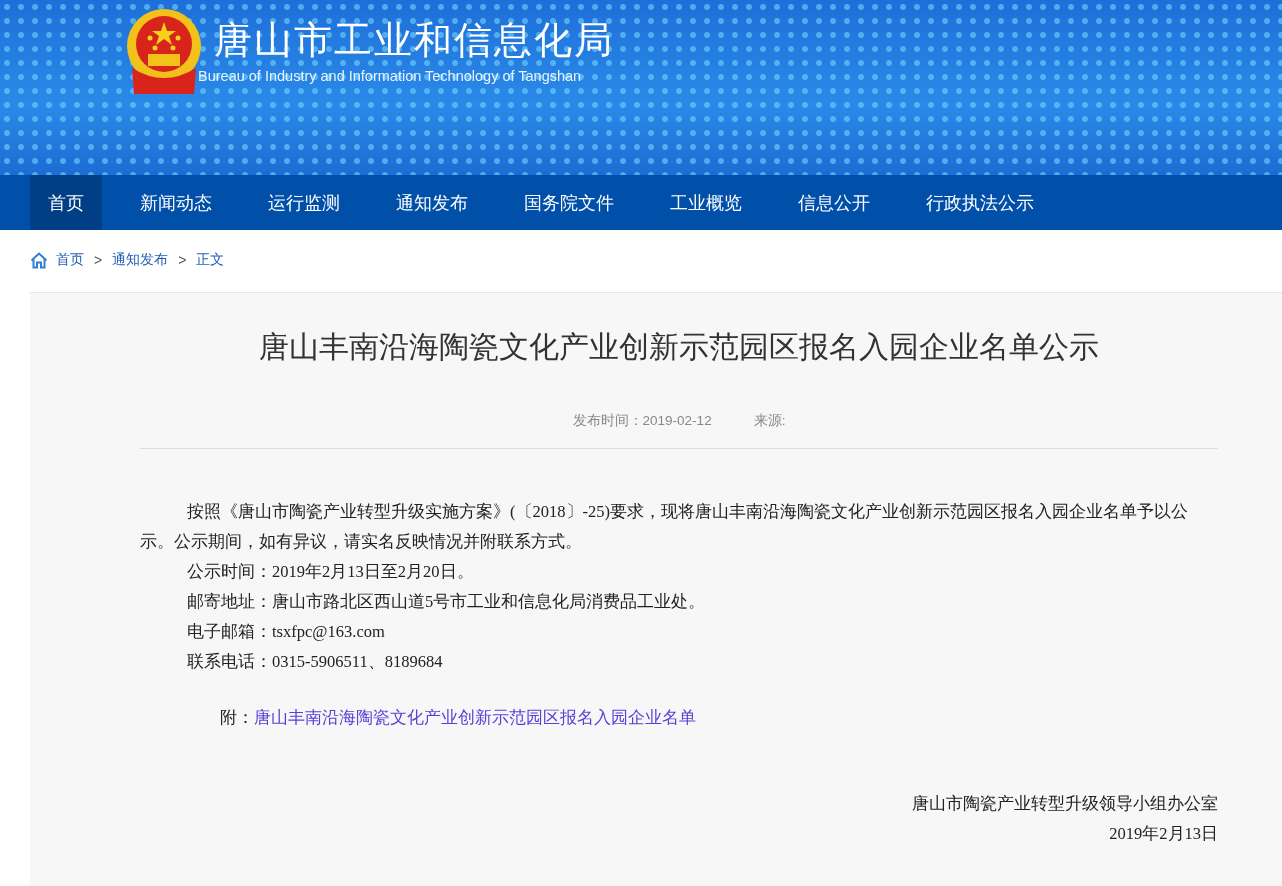 The image size is (1282, 886). I want to click on body-paragraph: 公示时间：2019年2月13日至2月20日。, so click(330, 572).